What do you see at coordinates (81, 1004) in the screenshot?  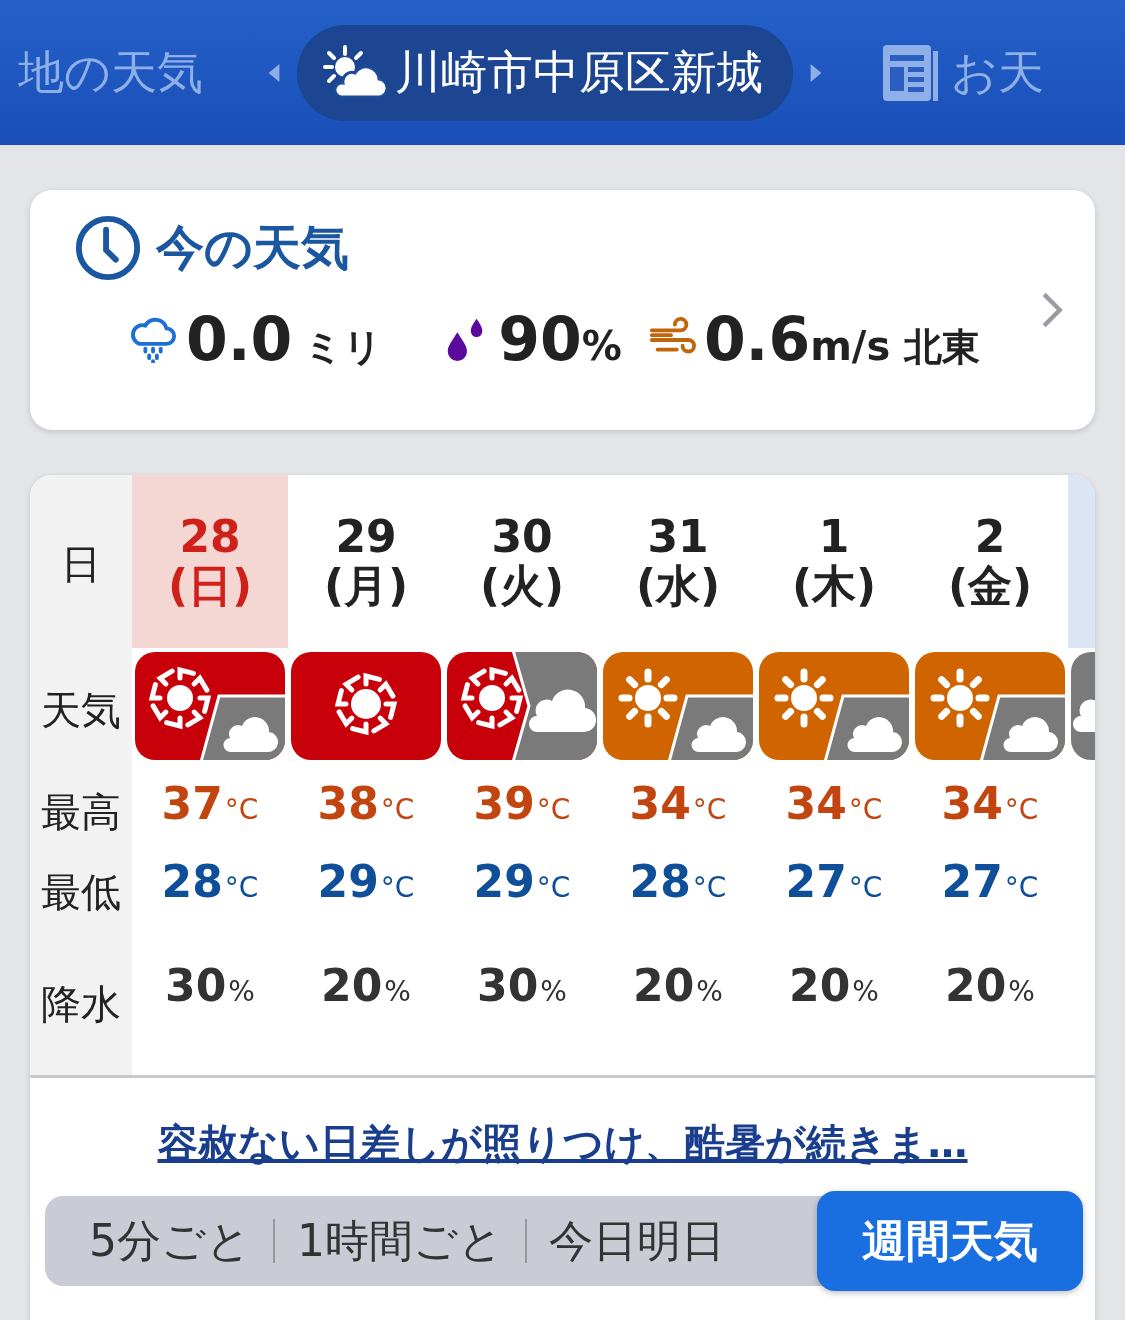 I see `row-label: 降水` at bounding box center [81, 1004].